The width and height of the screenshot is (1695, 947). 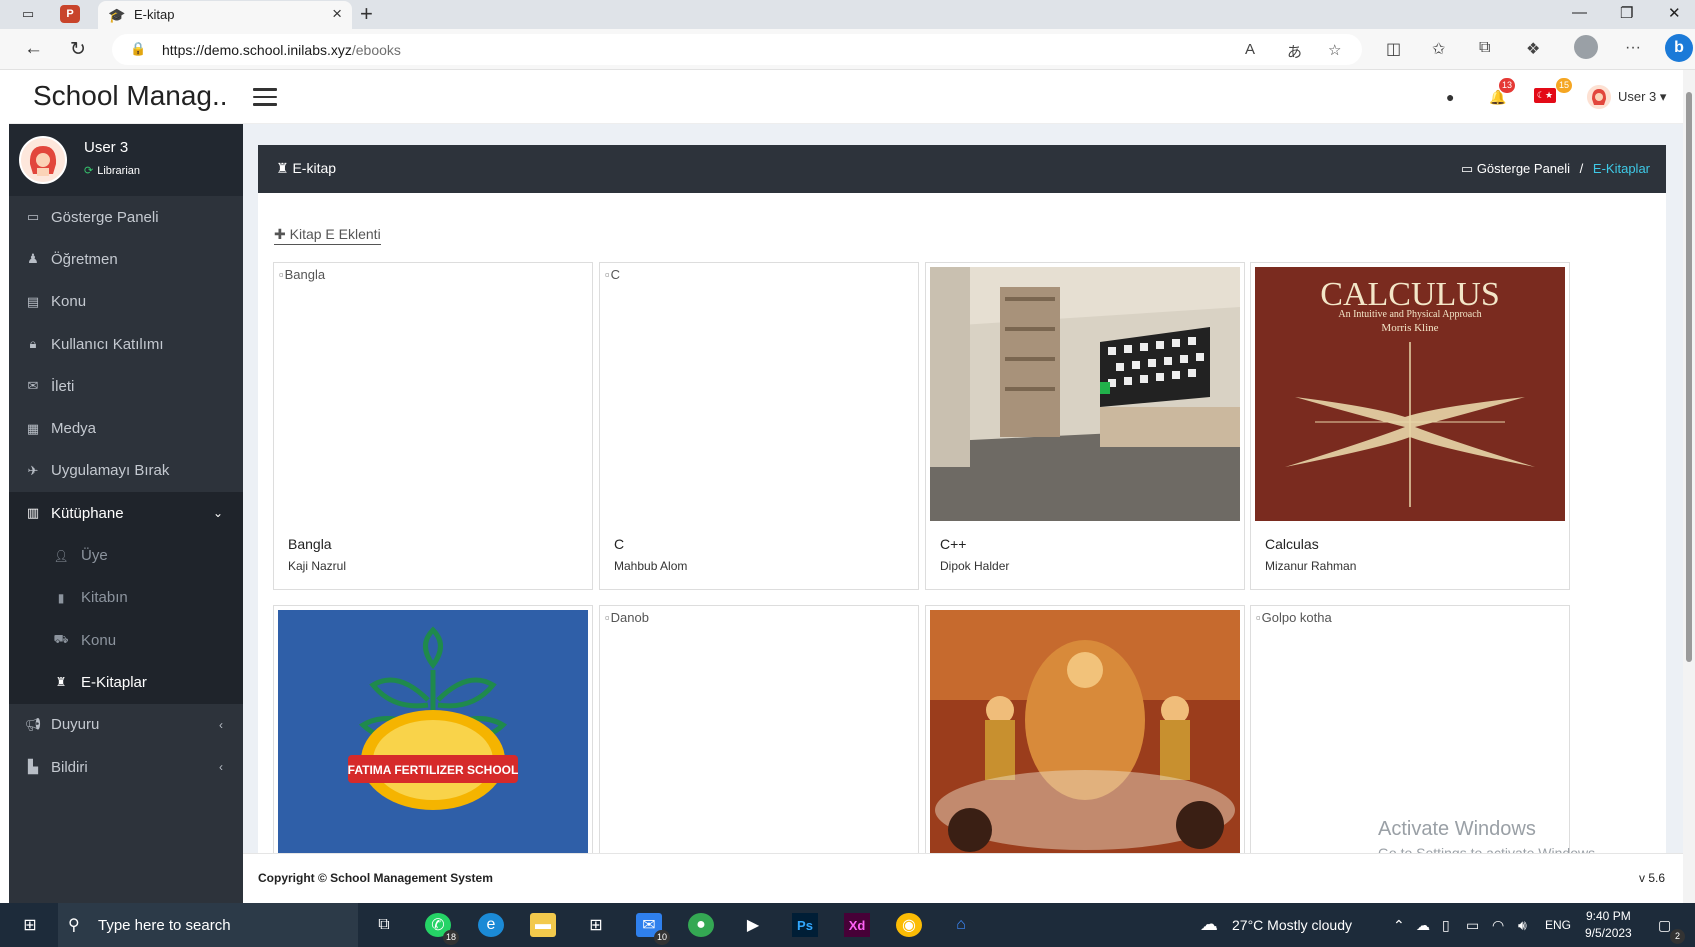 What do you see at coordinates (74, 925) in the screenshot?
I see `search-icon: ⚲` at bounding box center [74, 925].